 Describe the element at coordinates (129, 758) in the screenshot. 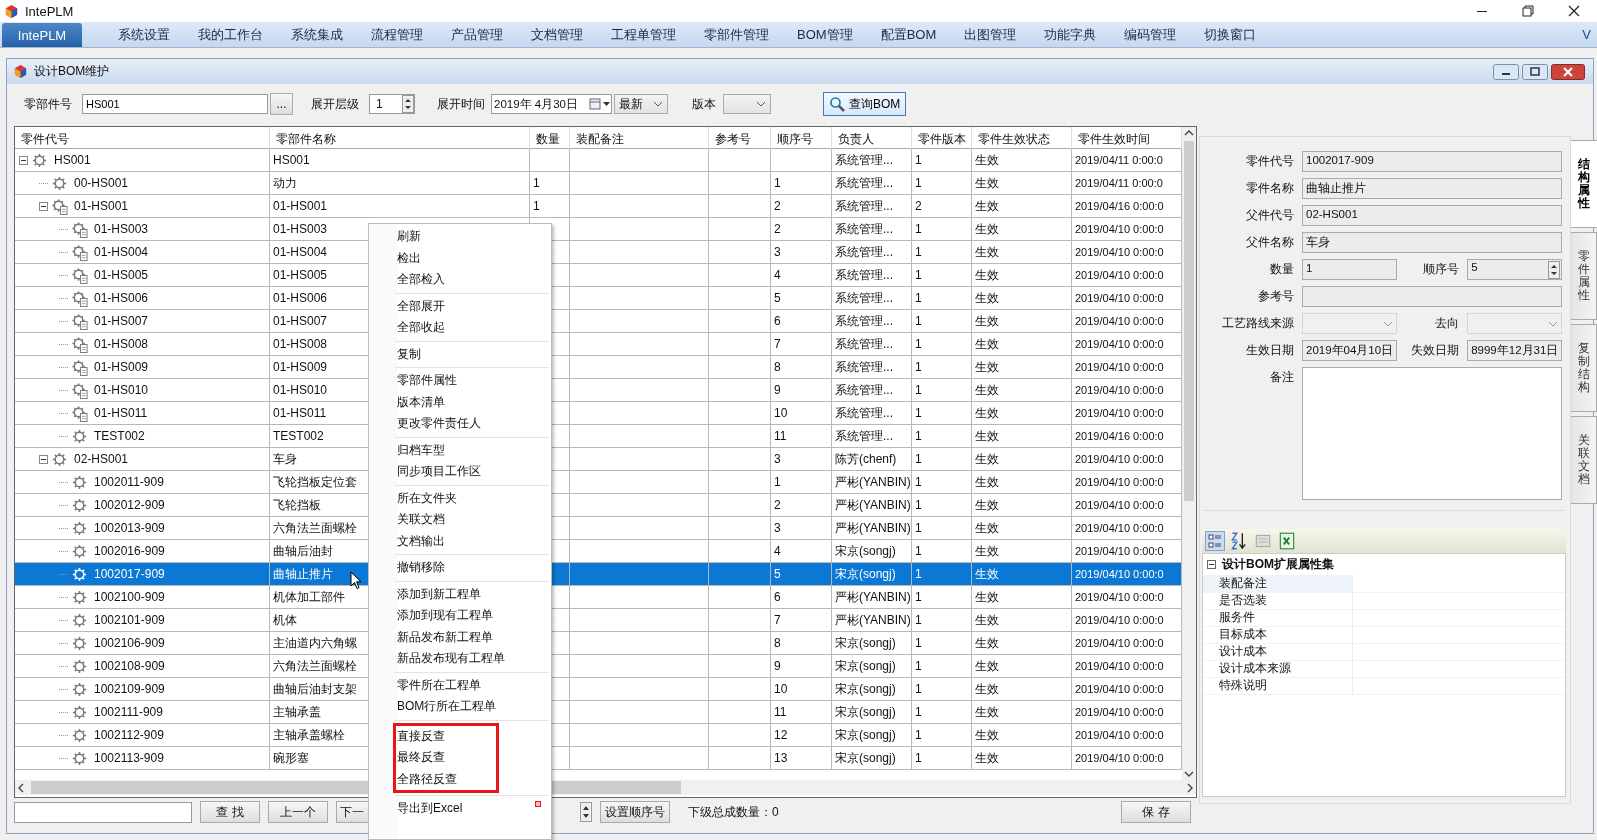

I see `part-code: 1002113-909` at that location.